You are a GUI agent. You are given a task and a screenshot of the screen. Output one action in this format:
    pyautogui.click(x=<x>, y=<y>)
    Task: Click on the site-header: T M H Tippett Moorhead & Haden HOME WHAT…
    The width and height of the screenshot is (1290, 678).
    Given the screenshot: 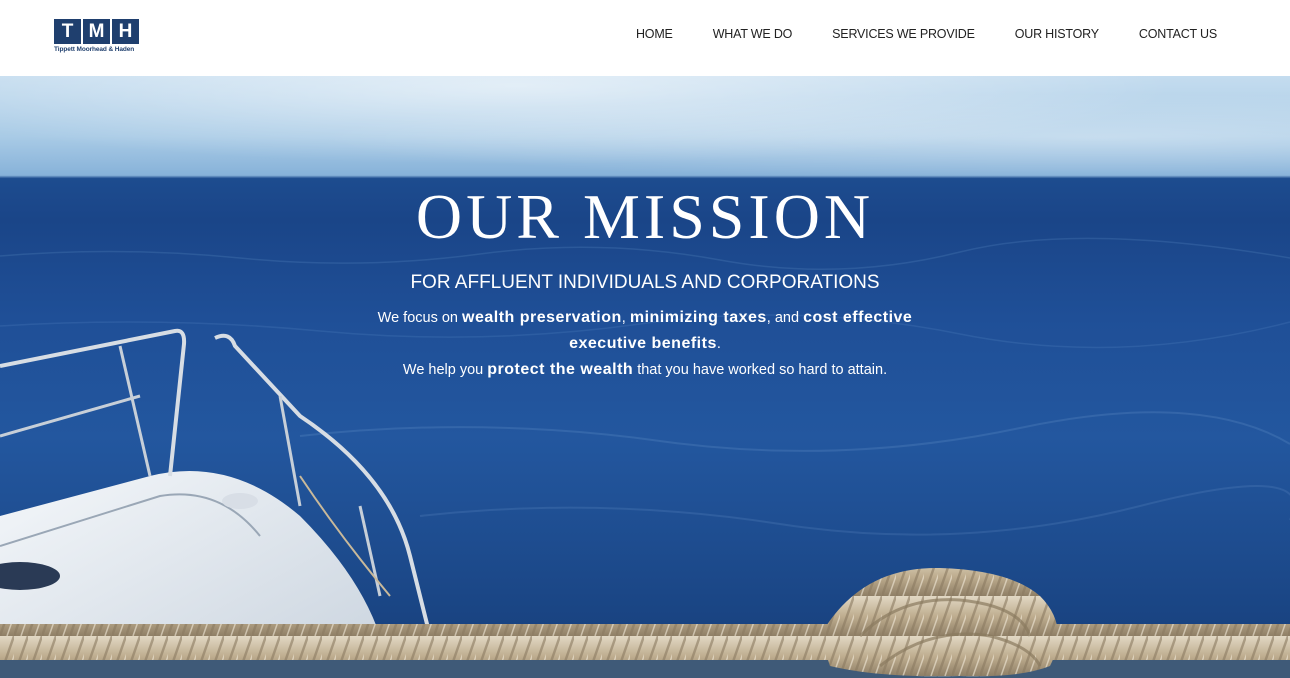 What is the action you would take?
    pyautogui.click(x=645, y=38)
    